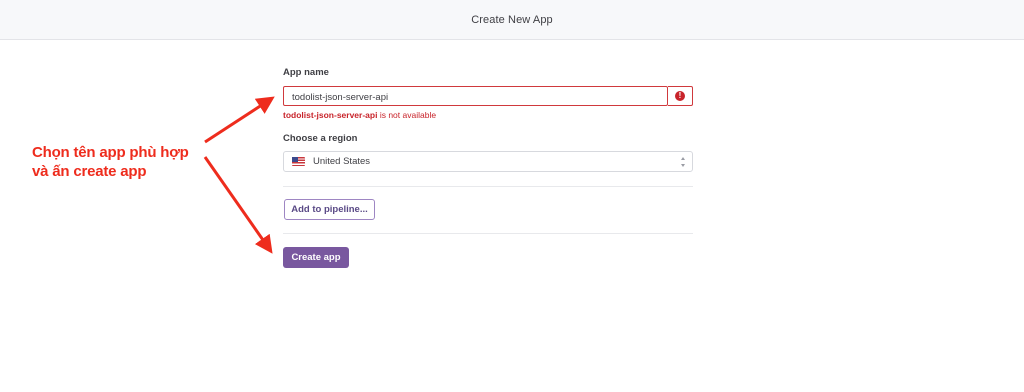 This screenshot has width=1024, height=392. I want to click on annotation-arrows, so click(239, 175).